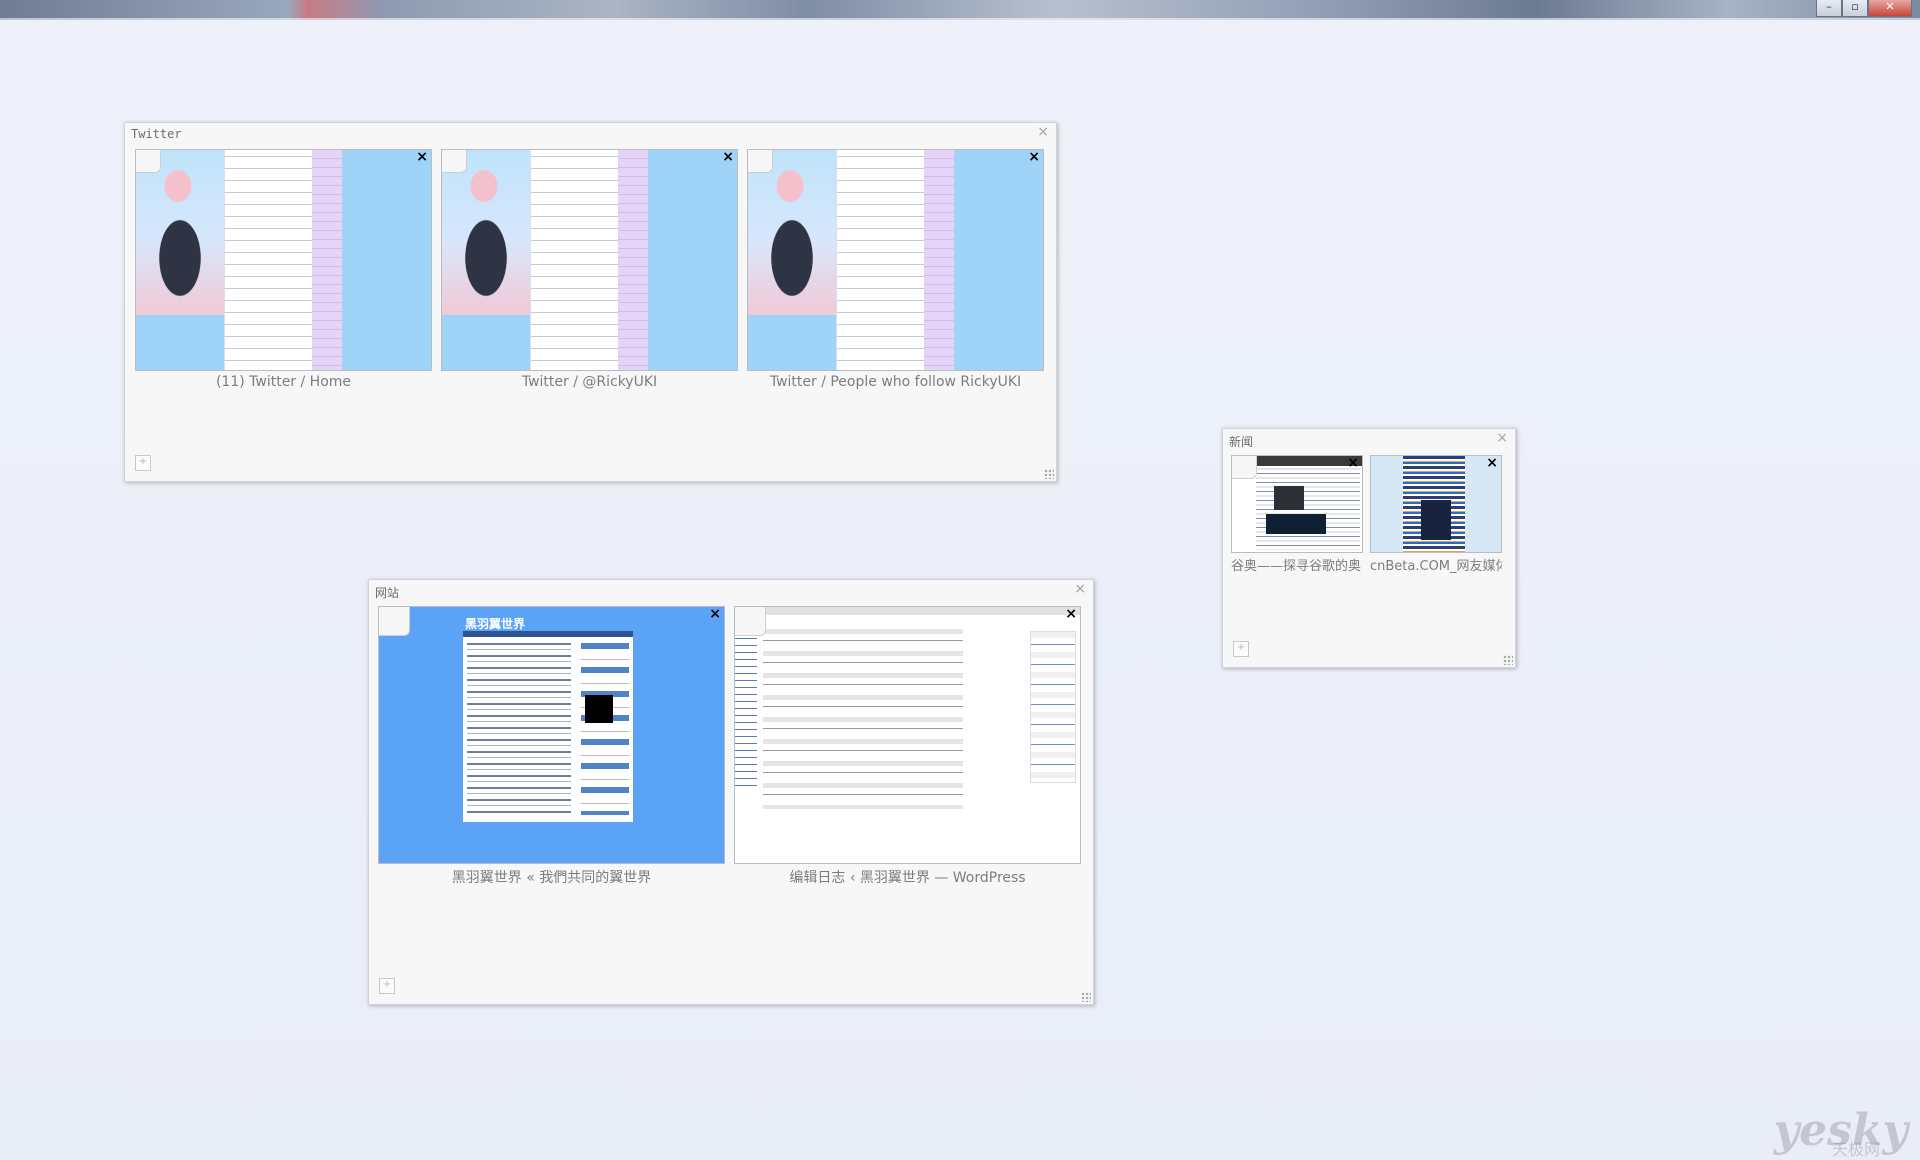 This screenshot has height=1160, width=1920. What do you see at coordinates (589, 382) in the screenshot?
I see `tab-title: Twitter / @RickyUKI` at bounding box center [589, 382].